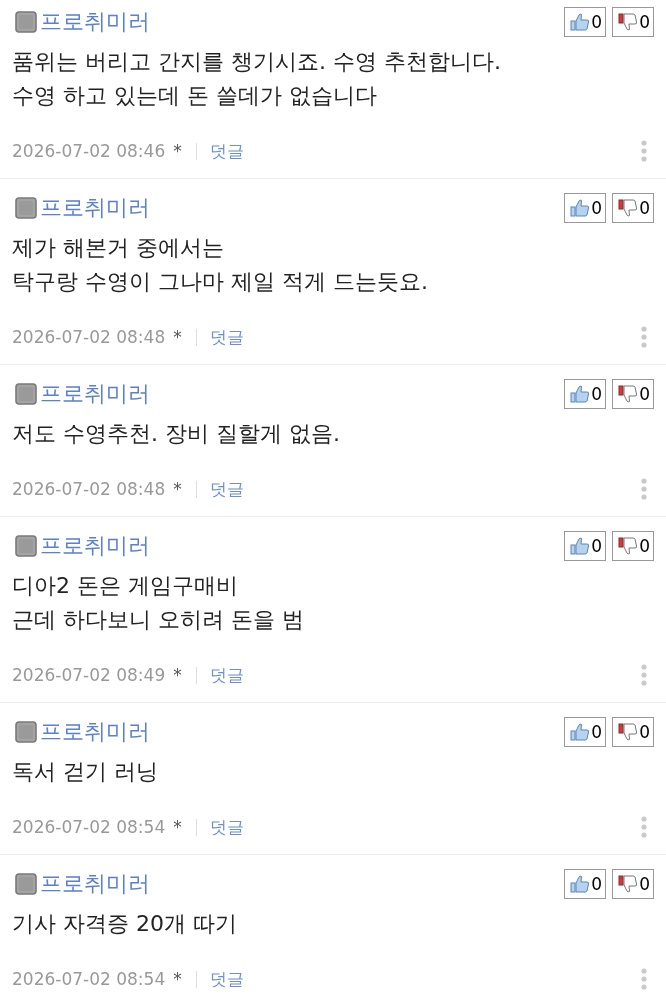 This screenshot has height=1007, width=666. What do you see at coordinates (125, 924) in the screenshot?
I see `comment-text: 기사 자격증 20개 따기` at bounding box center [125, 924].